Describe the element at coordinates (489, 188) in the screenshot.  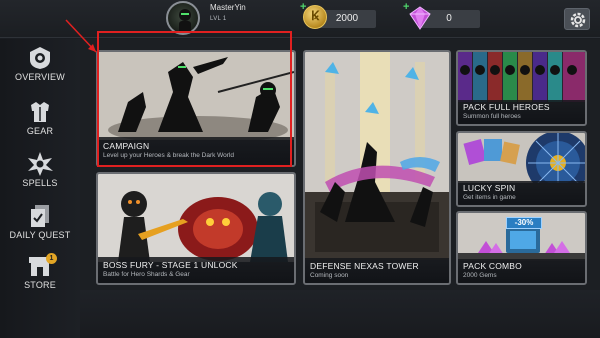
I see `card-title: LUCKY SPIN` at that location.